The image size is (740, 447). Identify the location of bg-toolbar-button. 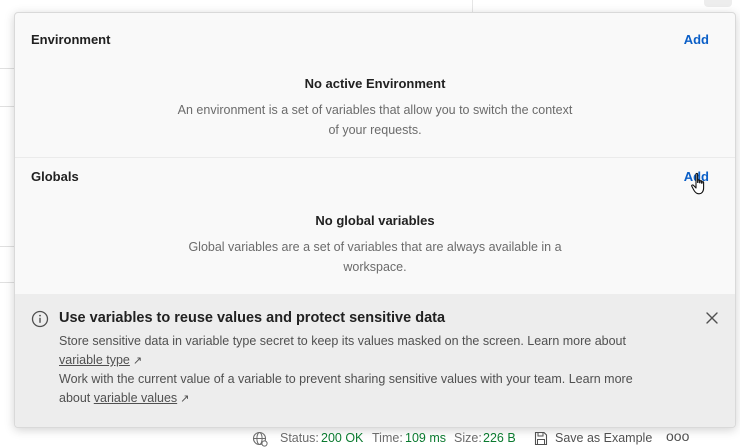
(718, 3).